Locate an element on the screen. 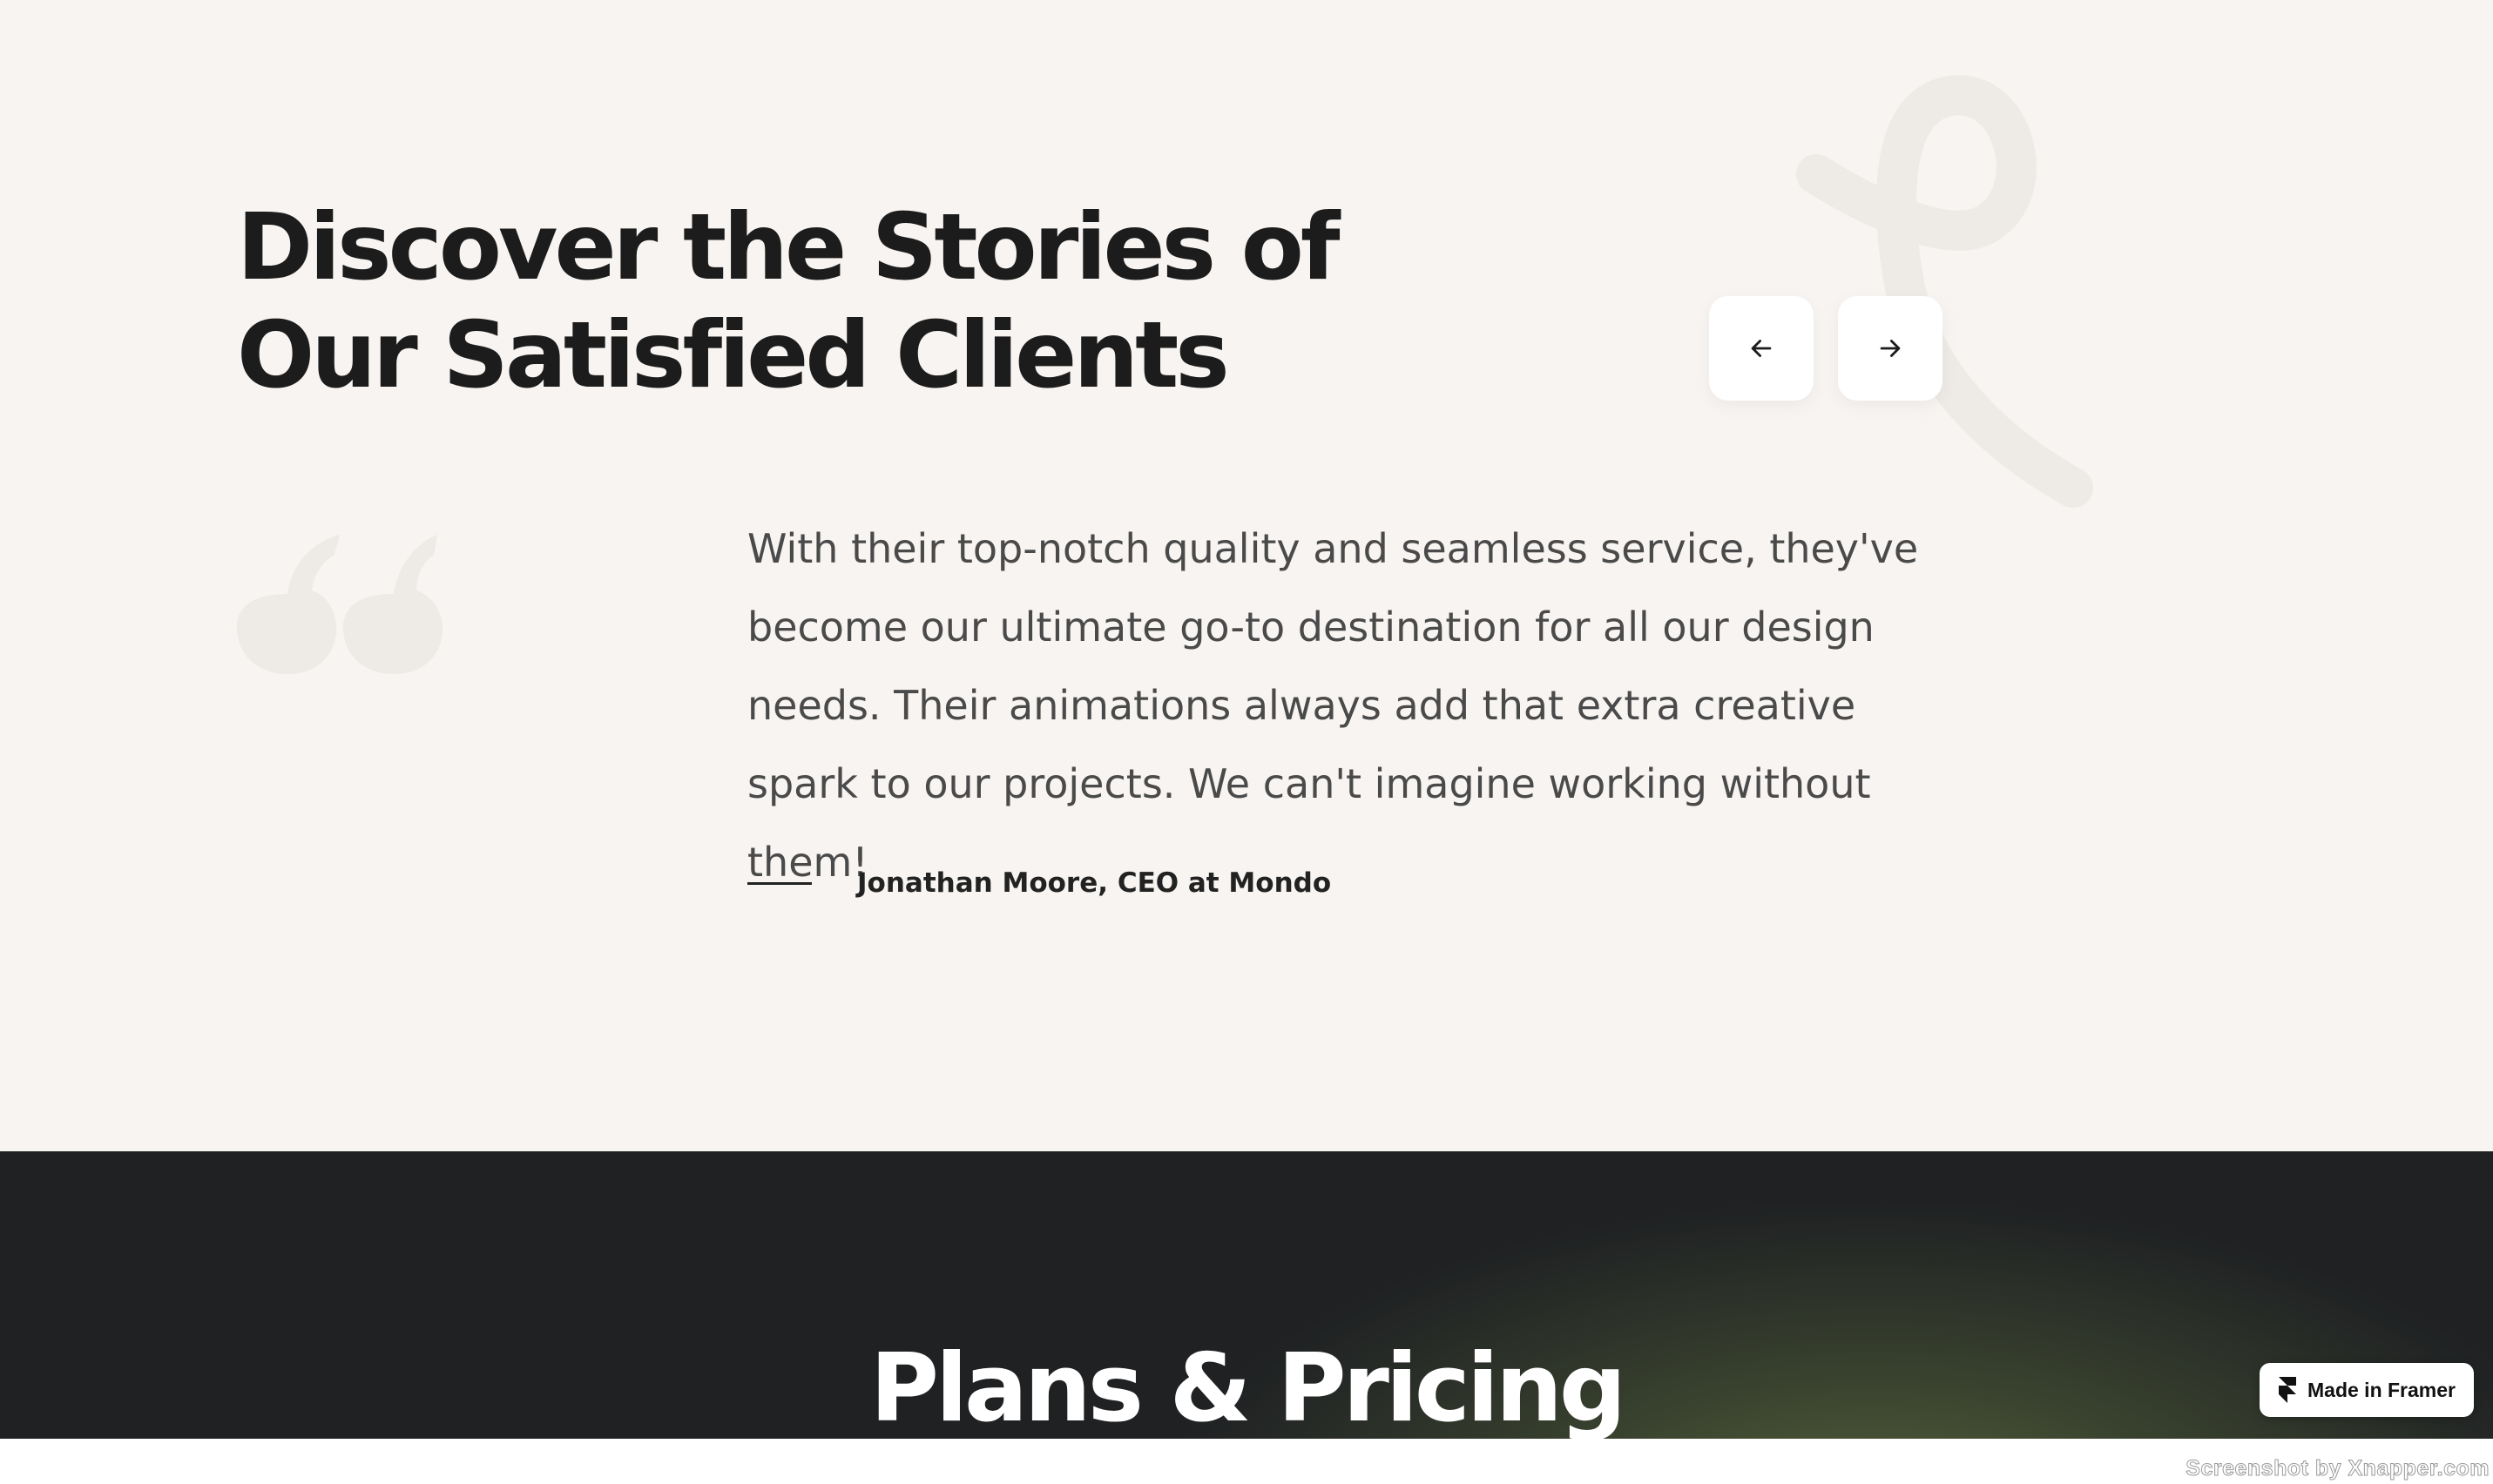  heading-line-2: Our Satisfied Clients is located at coordinates (734, 355).